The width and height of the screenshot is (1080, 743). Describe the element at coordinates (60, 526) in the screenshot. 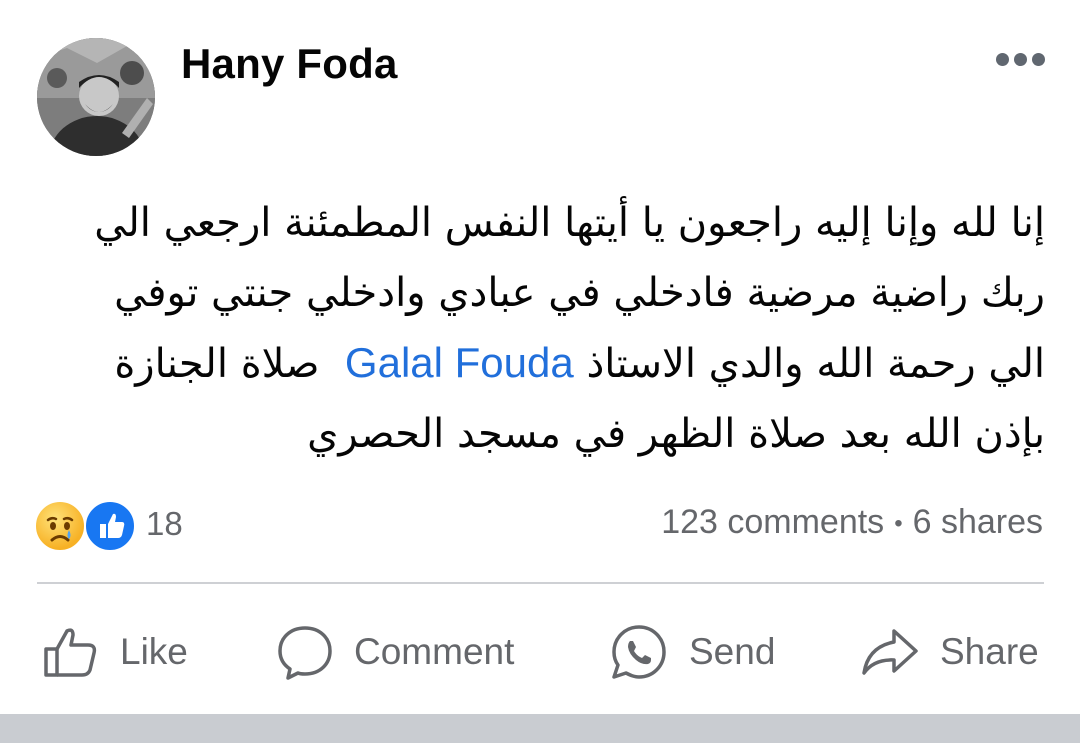

I see `sad-face-icon` at that location.